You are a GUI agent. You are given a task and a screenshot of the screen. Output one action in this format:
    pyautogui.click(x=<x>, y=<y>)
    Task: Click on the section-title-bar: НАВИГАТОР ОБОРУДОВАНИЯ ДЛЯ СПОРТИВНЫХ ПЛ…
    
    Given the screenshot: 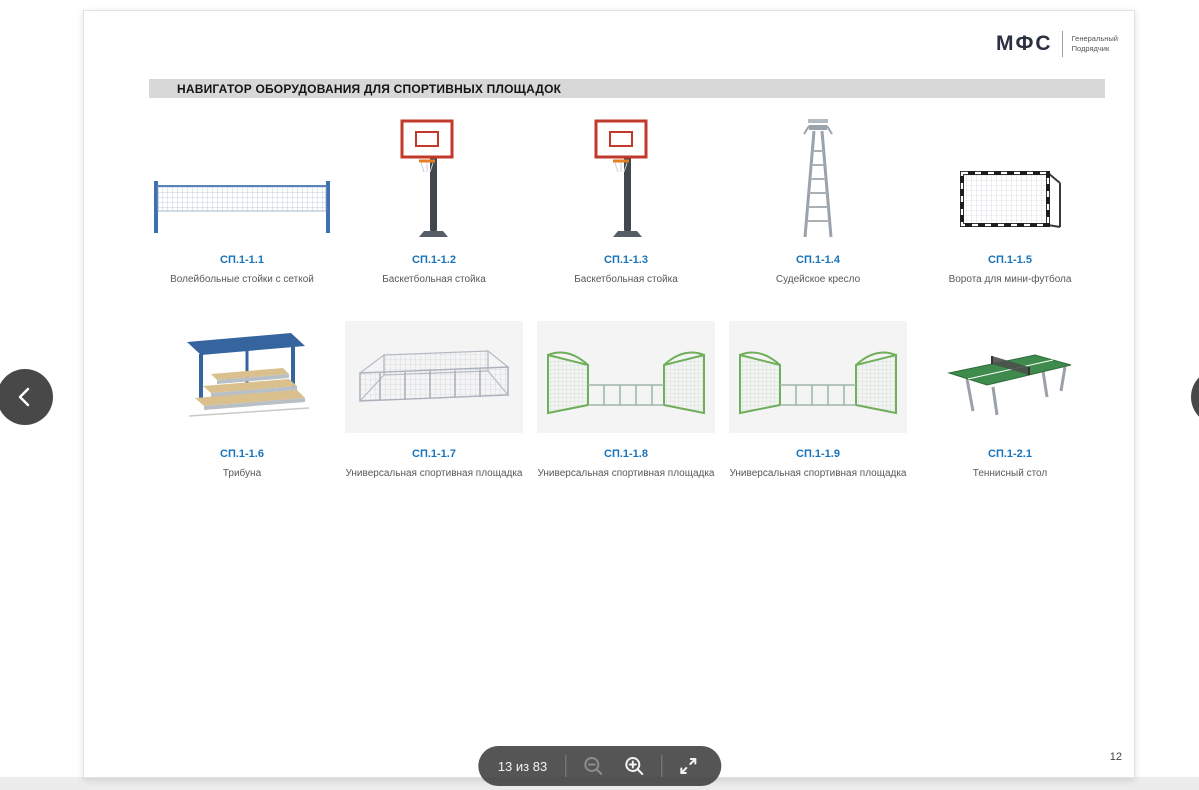 What is the action you would take?
    pyautogui.click(x=627, y=88)
    